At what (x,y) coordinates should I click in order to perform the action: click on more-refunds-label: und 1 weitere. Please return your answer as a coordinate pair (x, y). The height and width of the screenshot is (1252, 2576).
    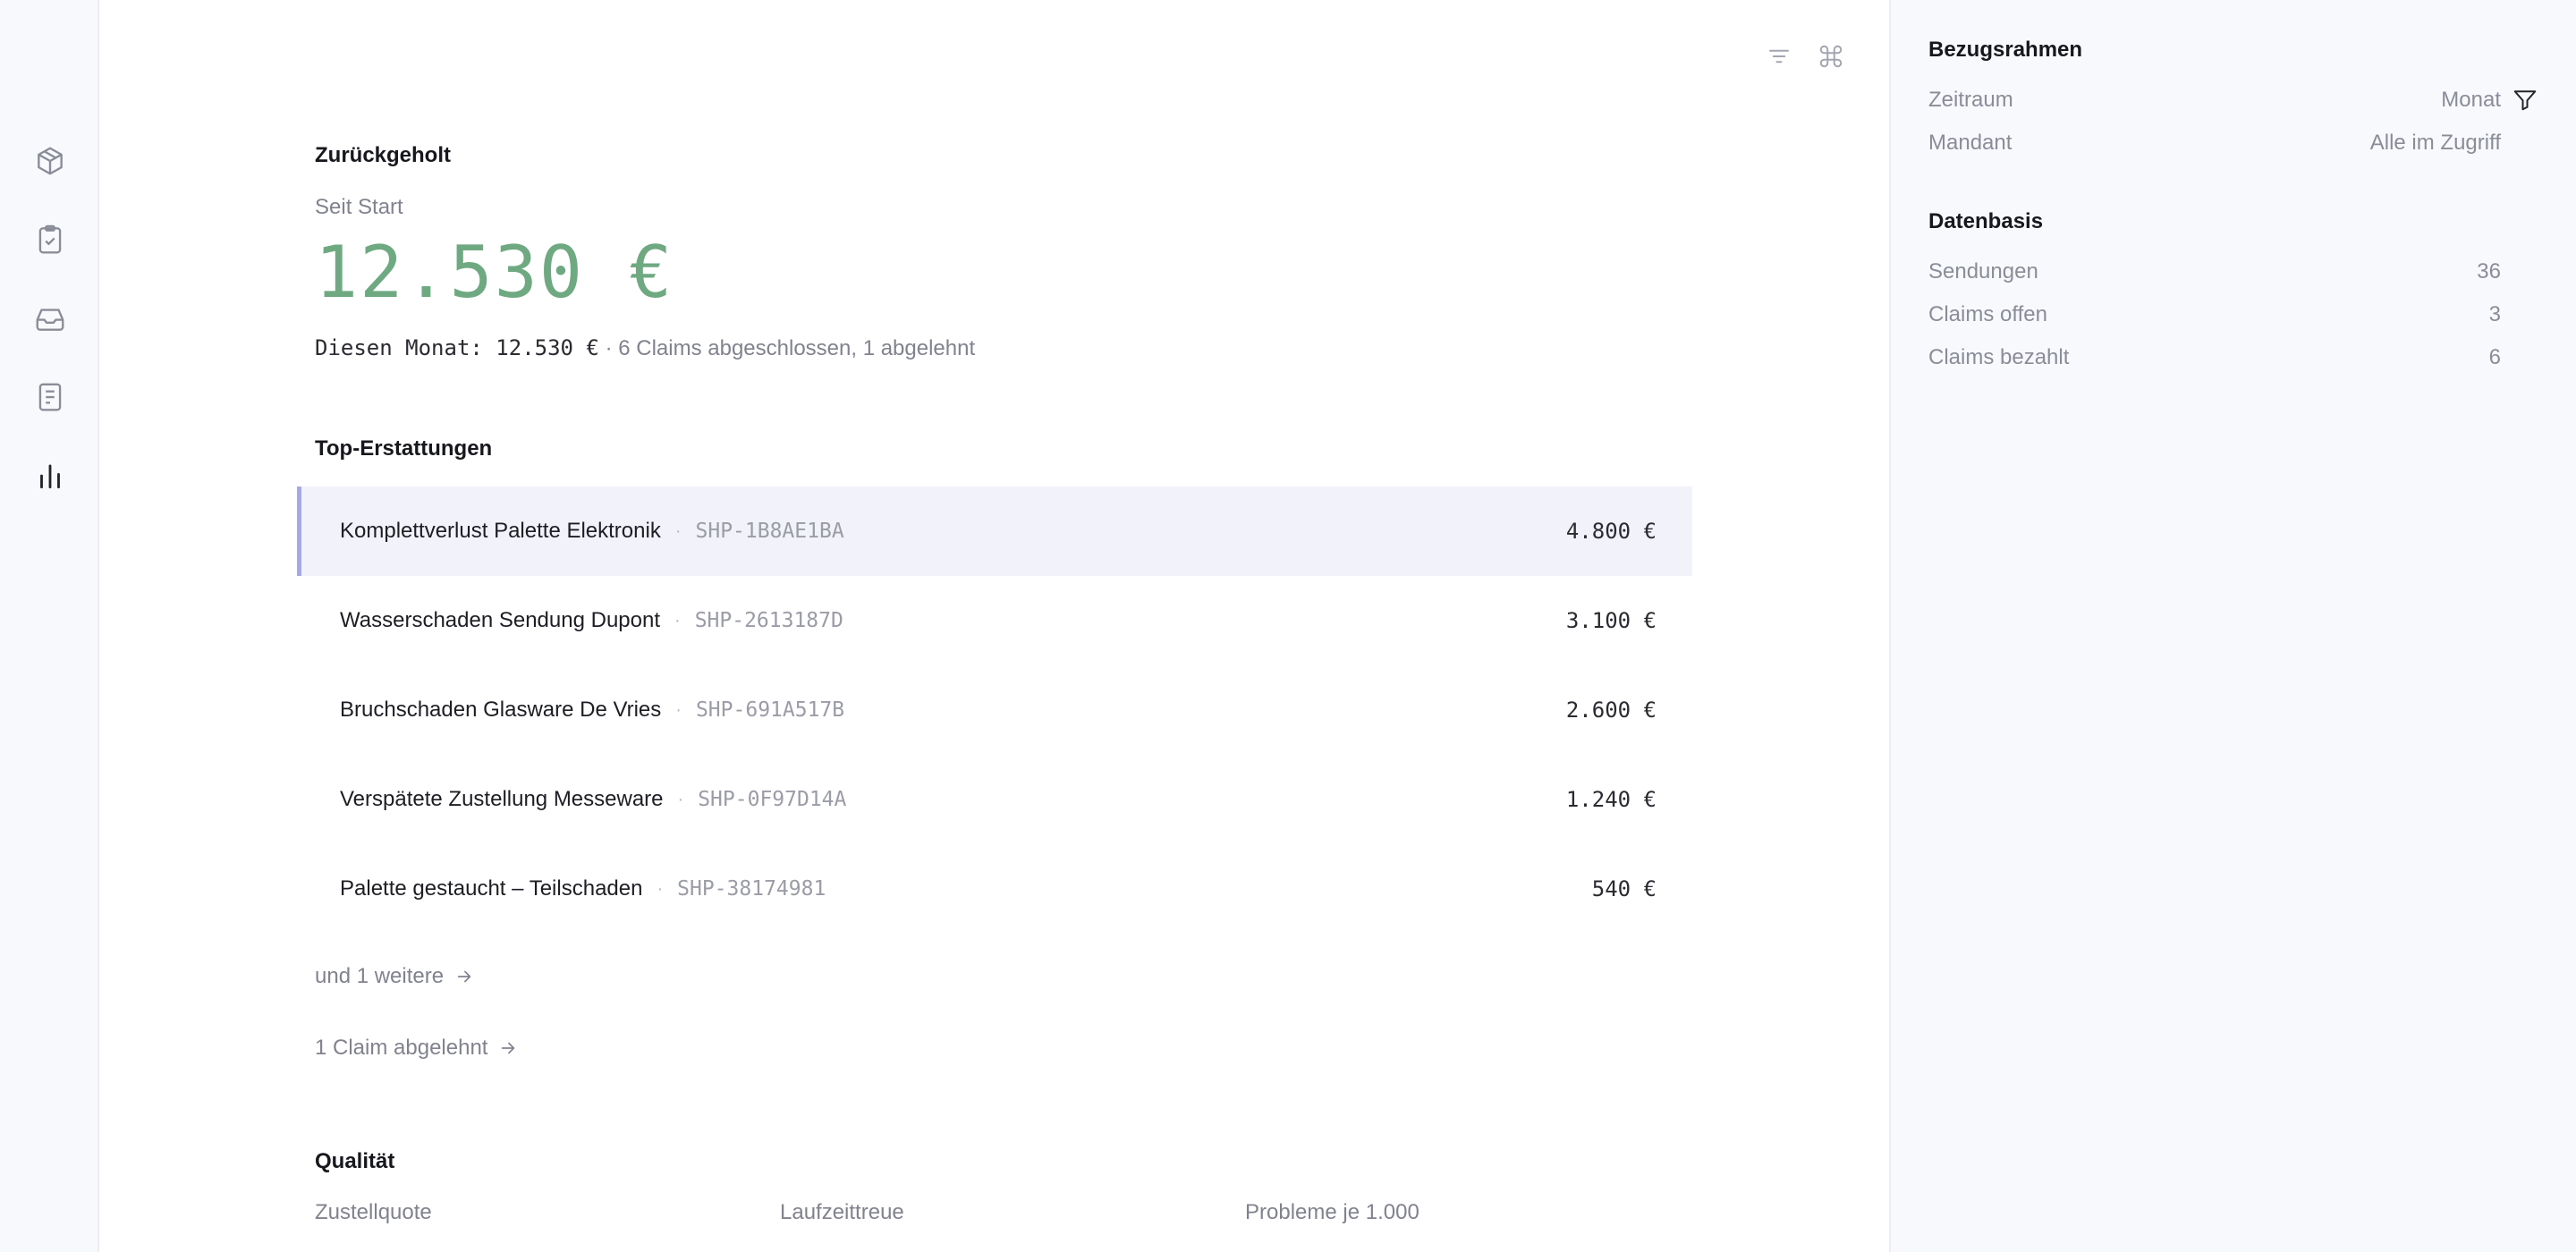
    Looking at the image, I should click on (380, 976).